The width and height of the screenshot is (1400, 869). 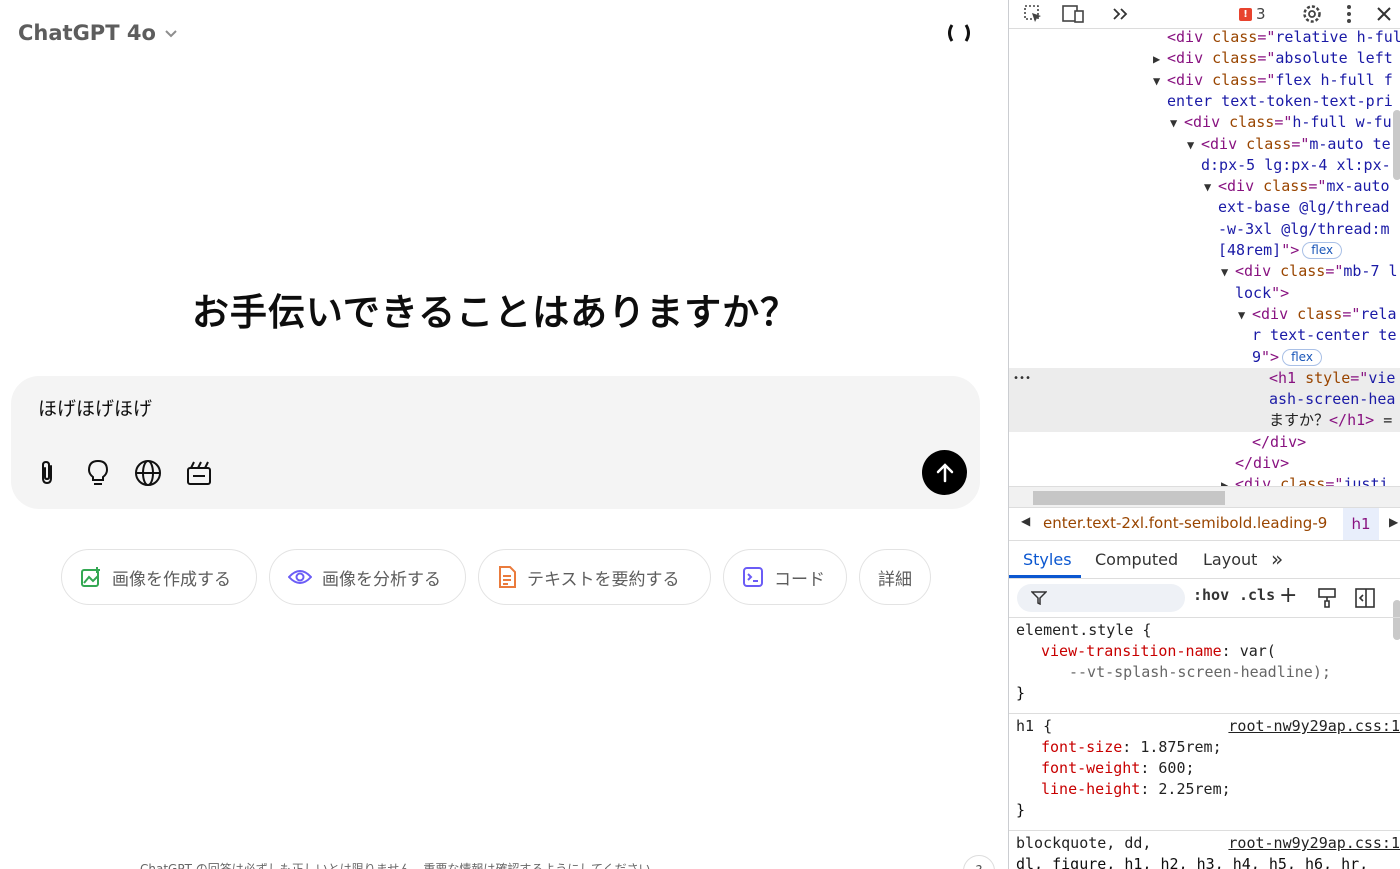 What do you see at coordinates (1047, 559) in the screenshot?
I see `tab-styles: Styles` at bounding box center [1047, 559].